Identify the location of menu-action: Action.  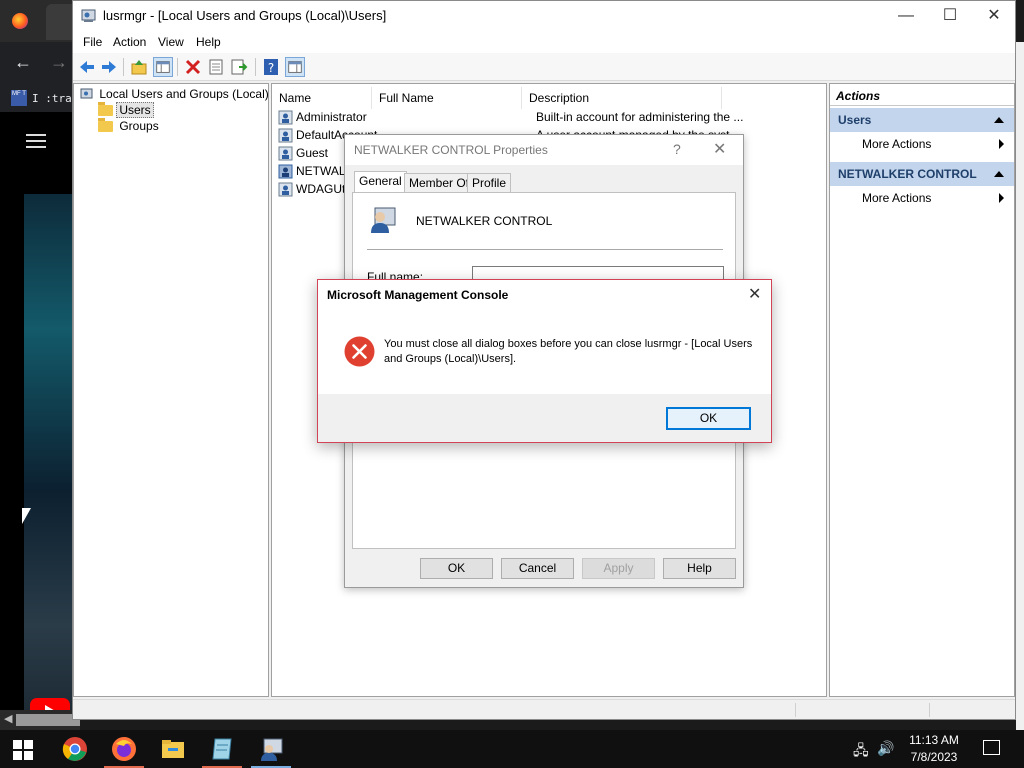
(129, 42).